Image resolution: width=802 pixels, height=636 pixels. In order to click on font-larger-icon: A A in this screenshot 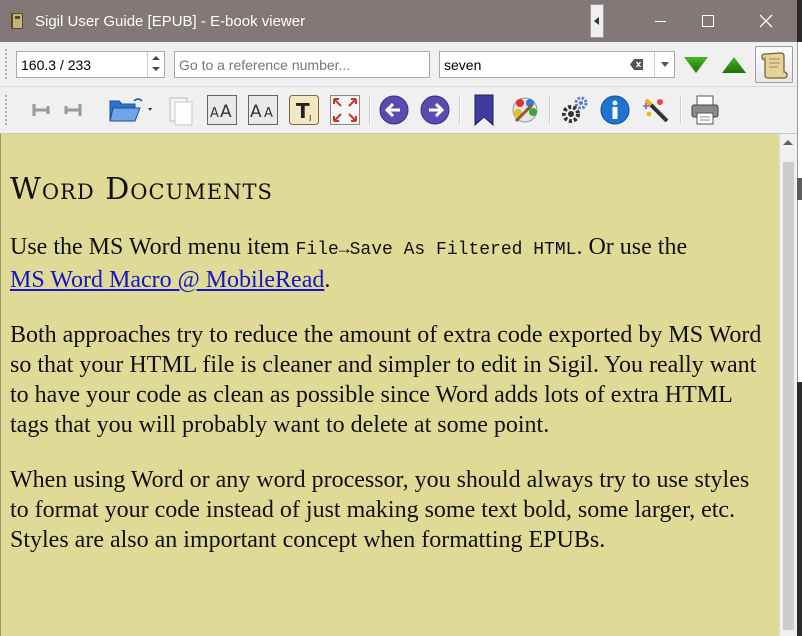, I will do `click(222, 110)`.